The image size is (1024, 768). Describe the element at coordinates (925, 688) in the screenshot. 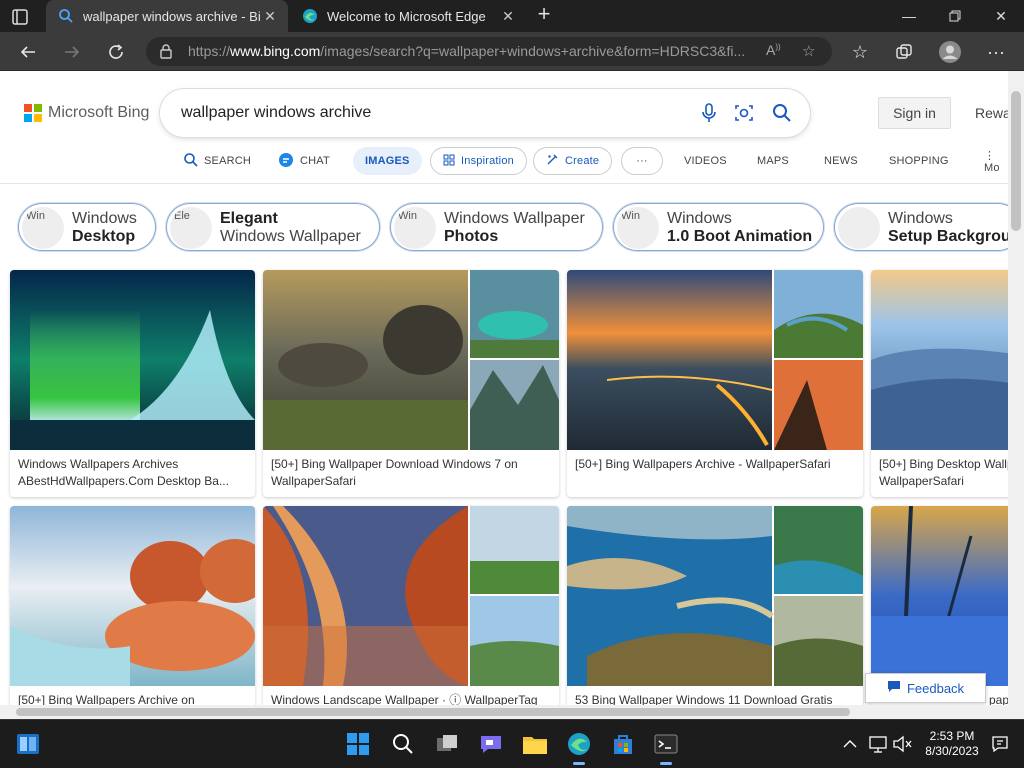

I see `feedback-button: Feedback` at that location.